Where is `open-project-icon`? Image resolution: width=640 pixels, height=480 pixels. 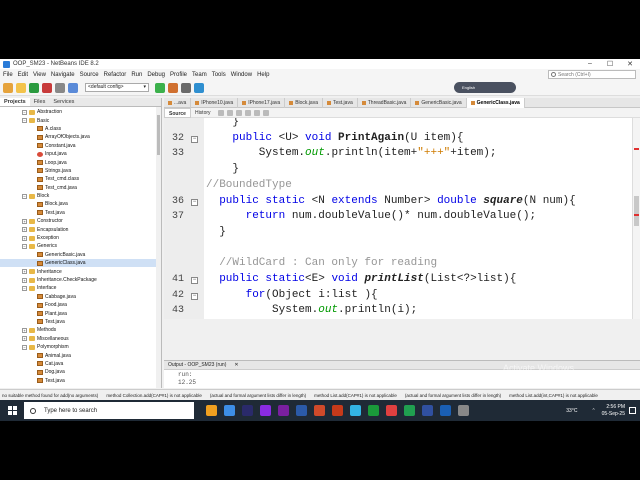
open-project-icon is located at coordinates (34, 87).